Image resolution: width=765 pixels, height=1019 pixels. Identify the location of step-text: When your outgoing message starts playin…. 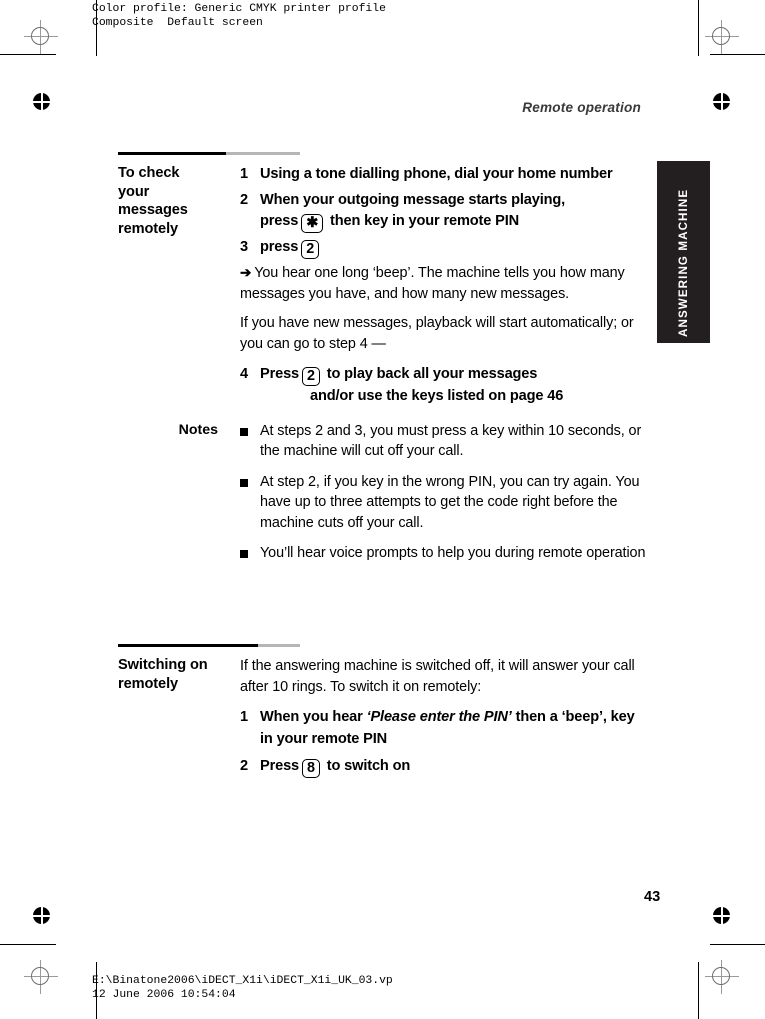
(413, 212).